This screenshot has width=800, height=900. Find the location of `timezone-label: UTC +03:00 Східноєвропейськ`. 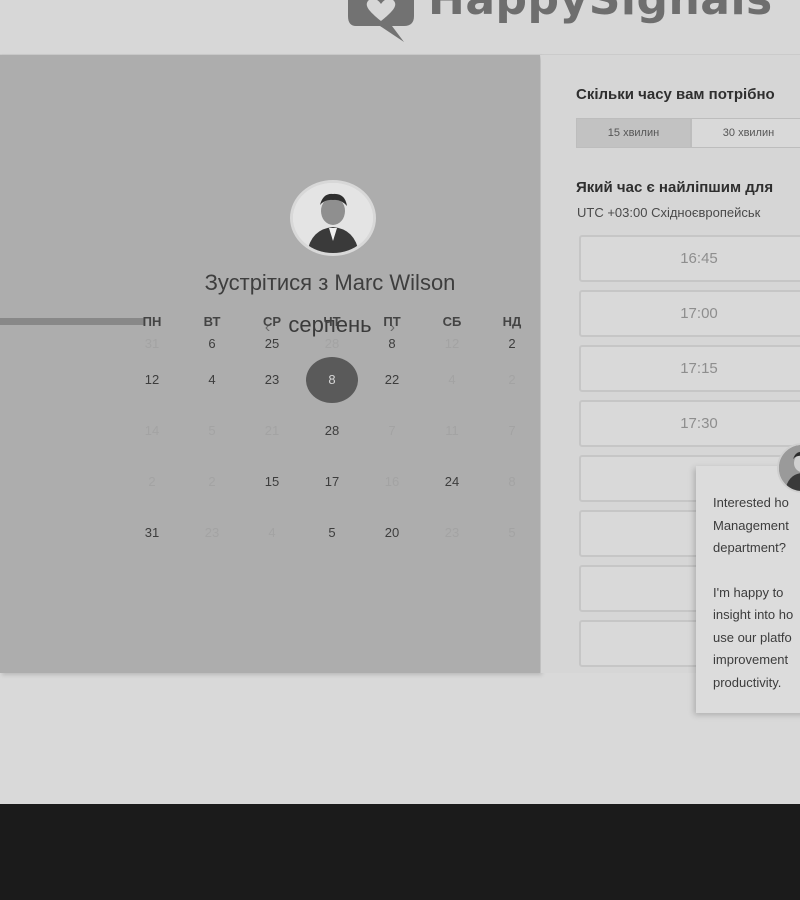

timezone-label: UTC +03:00 Східноєвропейськ is located at coordinates (668, 212).